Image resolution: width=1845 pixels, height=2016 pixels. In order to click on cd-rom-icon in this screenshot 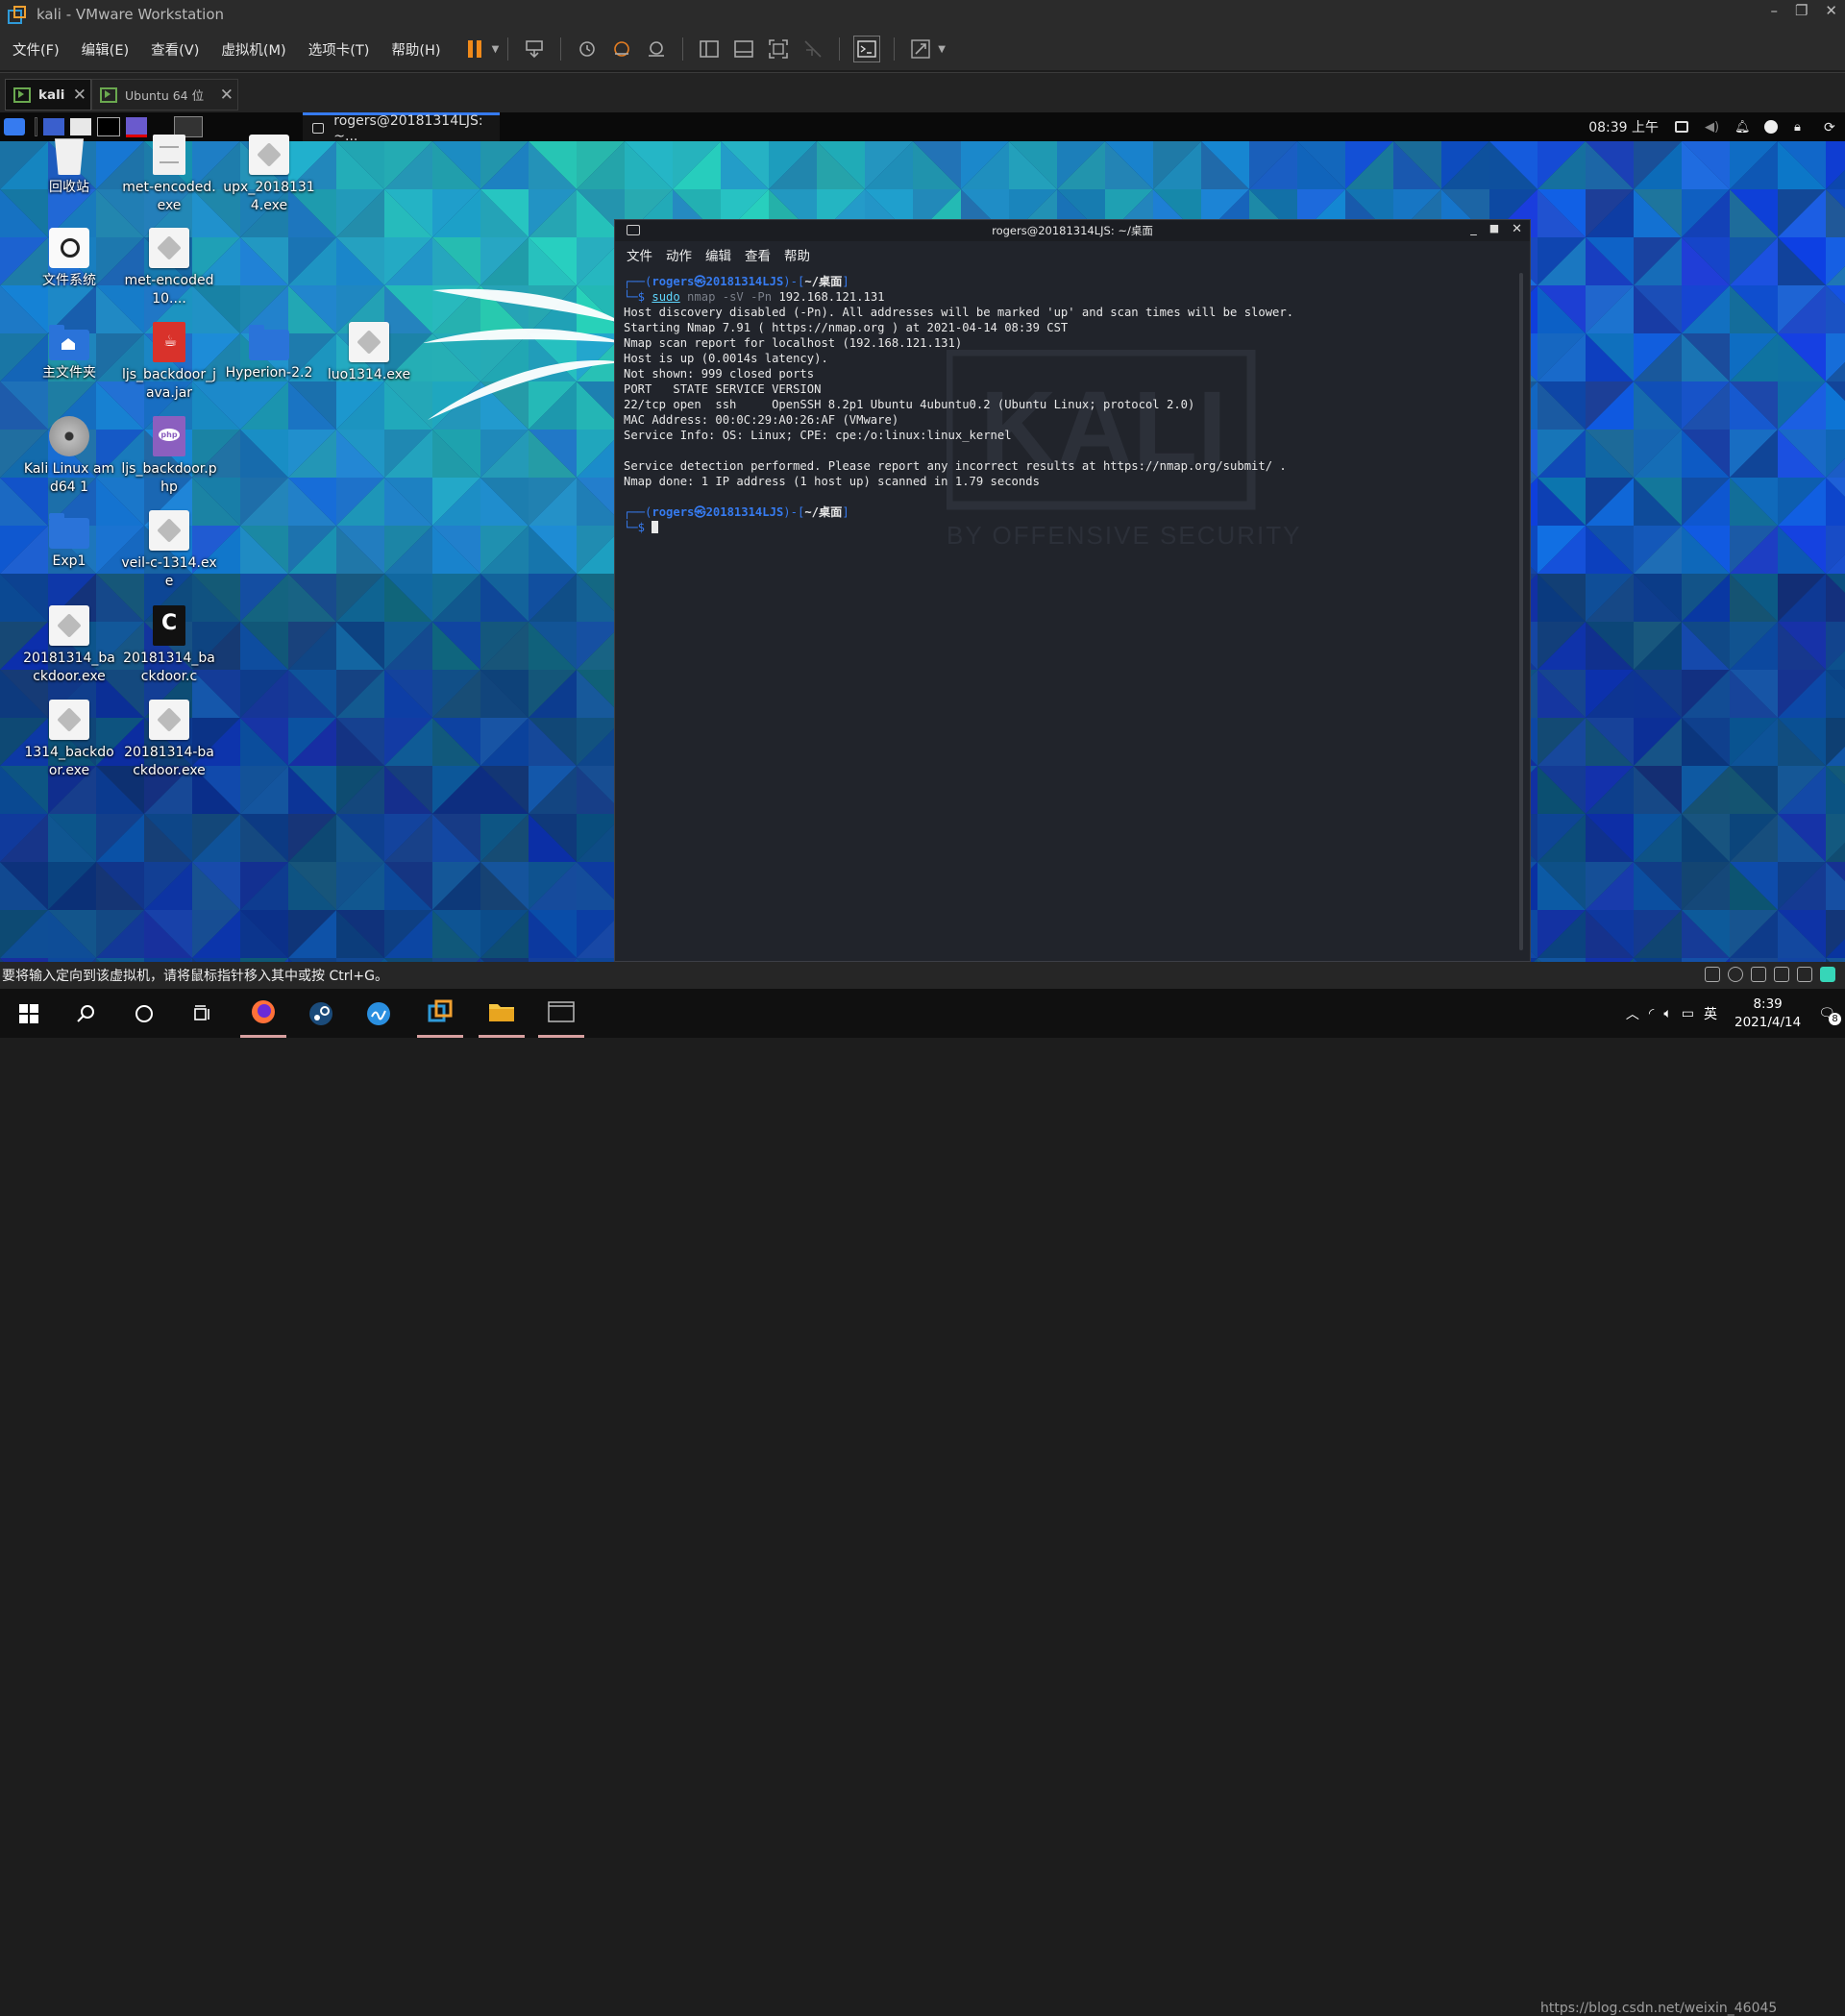, I will do `click(1736, 974)`.